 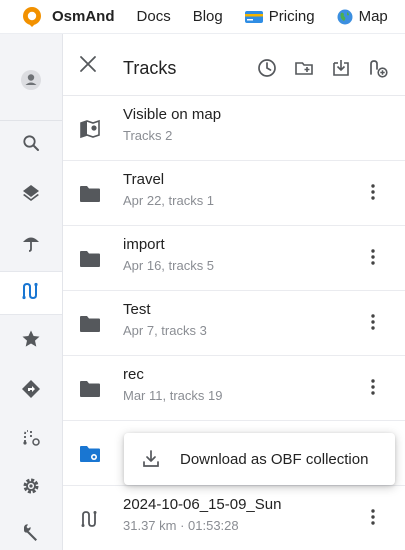 What do you see at coordinates (274, 459) in the screenshot?
I see `download-obf-label: Download as OBF collection` at bounding box center [274, 459].